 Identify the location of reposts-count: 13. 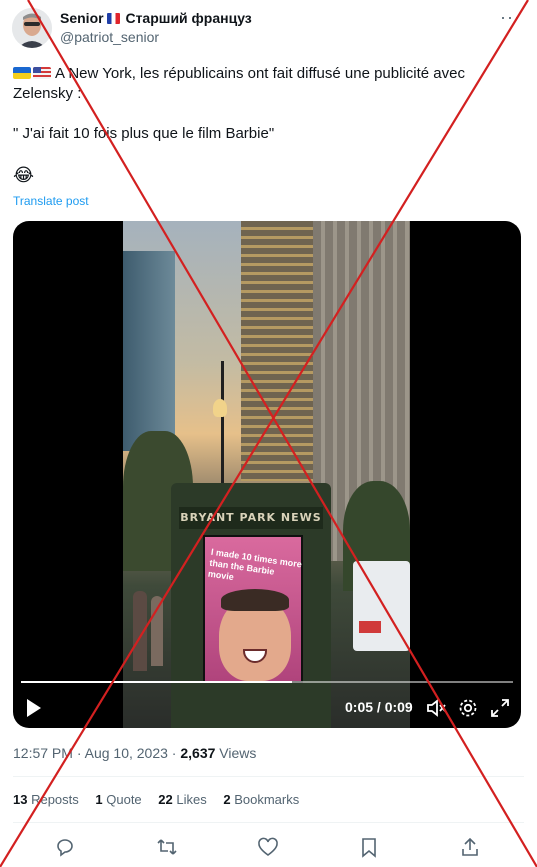
(20, 799).